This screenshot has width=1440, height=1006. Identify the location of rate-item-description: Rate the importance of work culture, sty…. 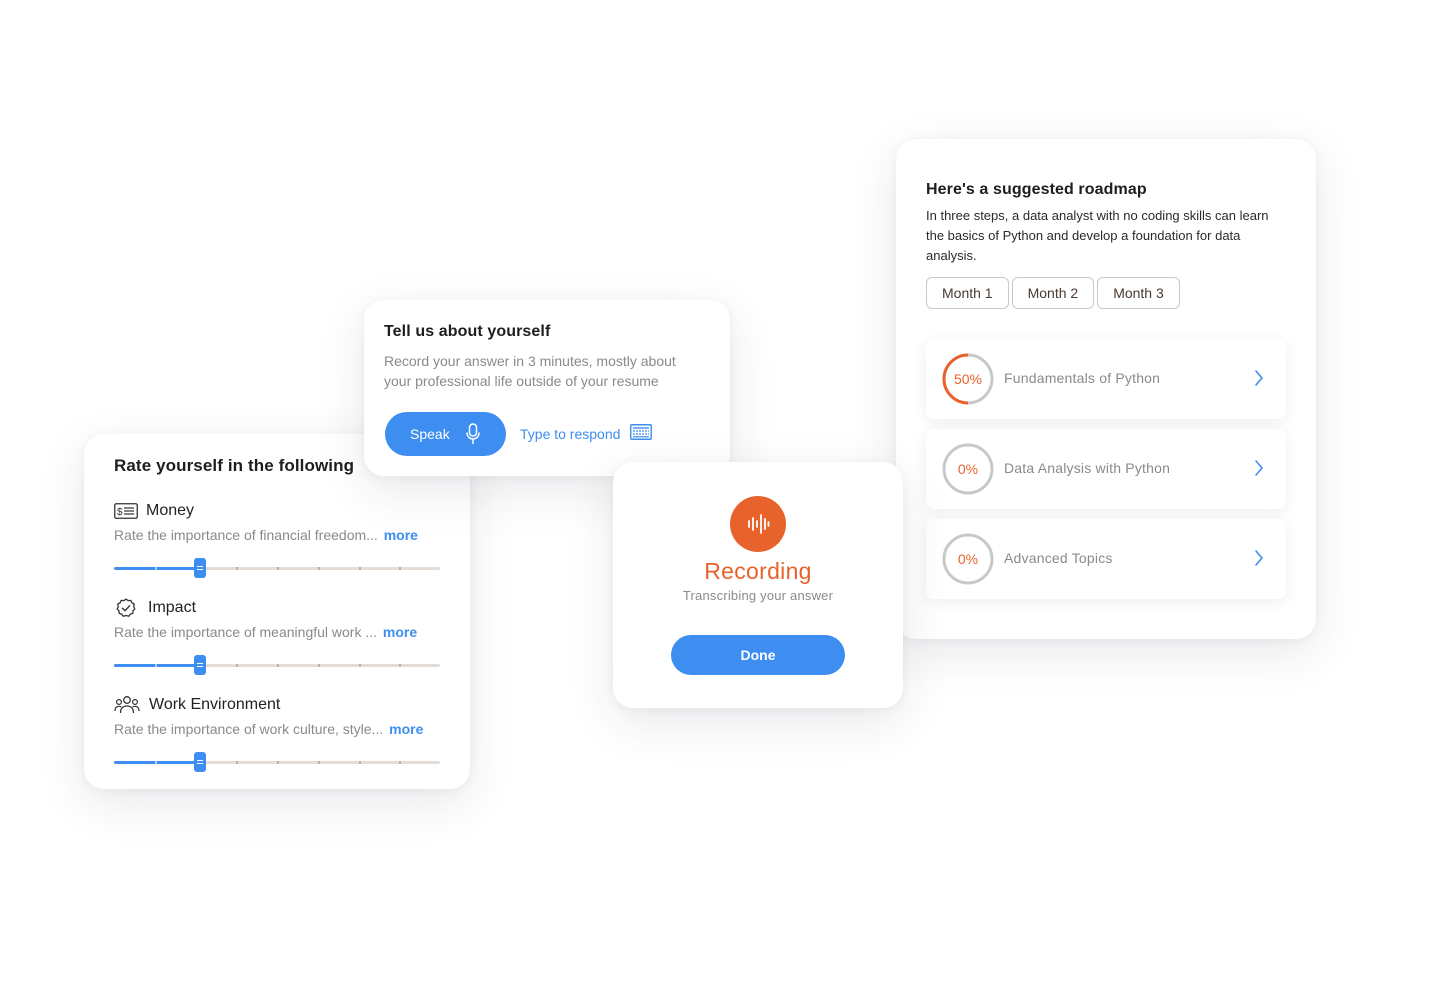
(269, 729).